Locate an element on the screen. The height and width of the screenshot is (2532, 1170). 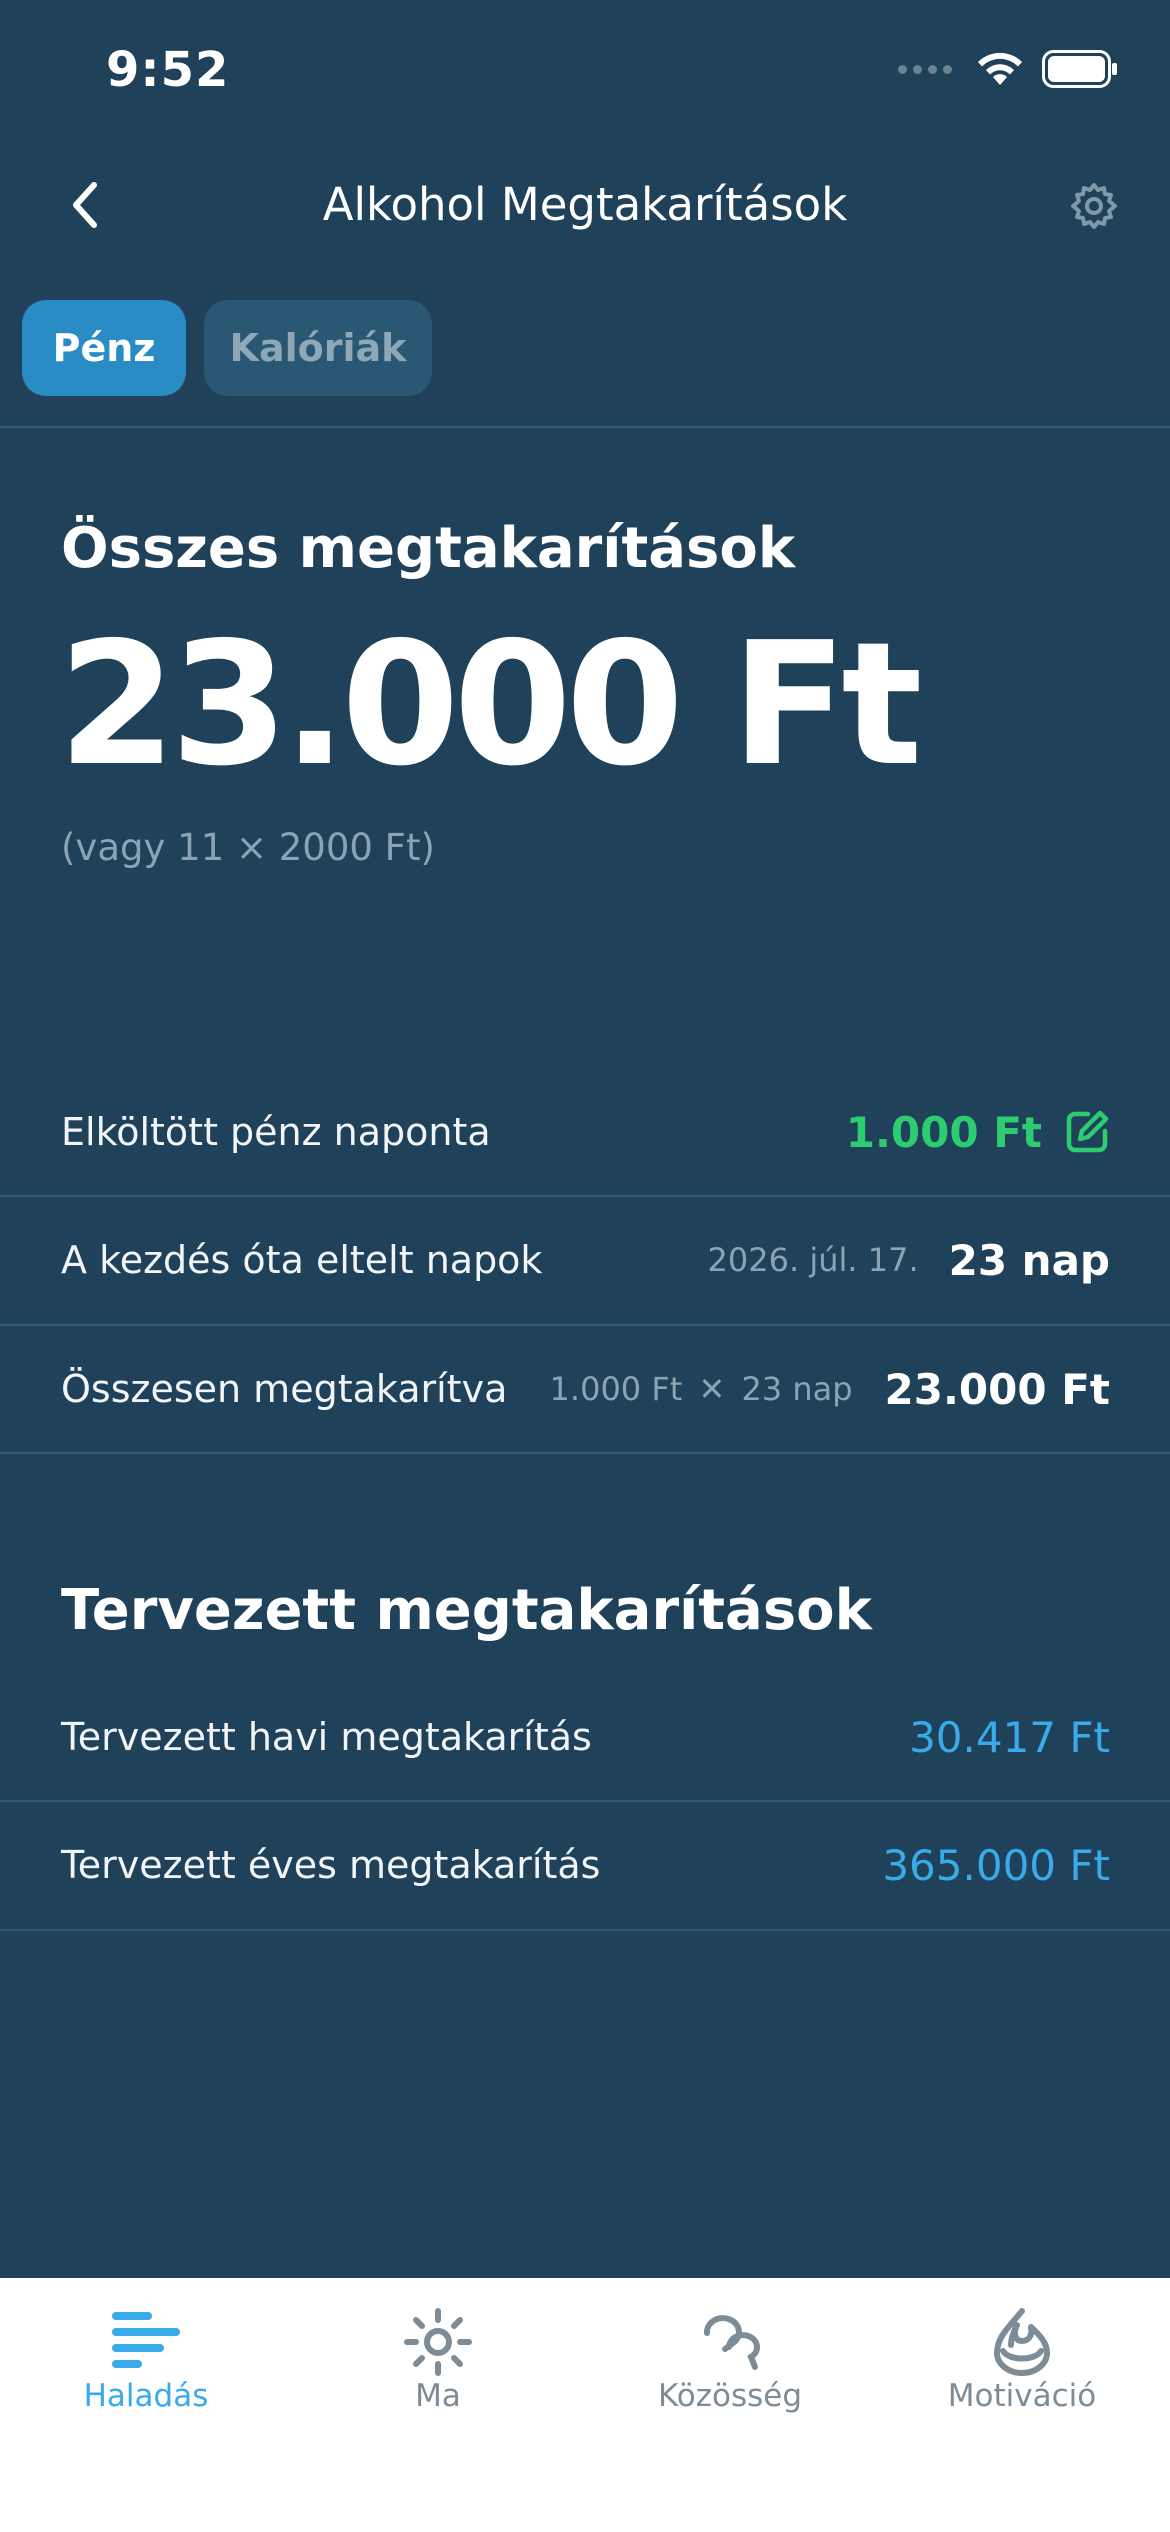
wifi-icon is located at coordinates (1000, 68).